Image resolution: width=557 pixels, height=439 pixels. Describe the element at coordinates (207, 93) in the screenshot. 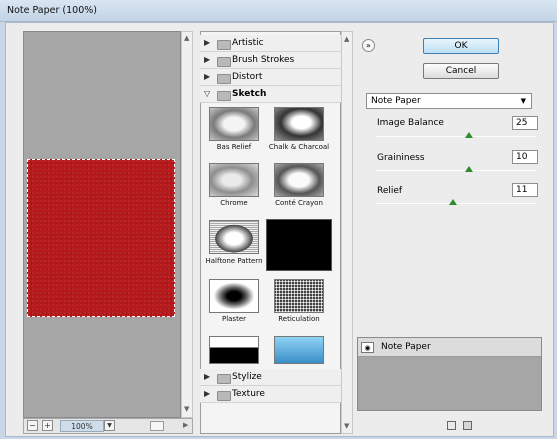

I see `collapse-triangle-icon: ▽` at that location.